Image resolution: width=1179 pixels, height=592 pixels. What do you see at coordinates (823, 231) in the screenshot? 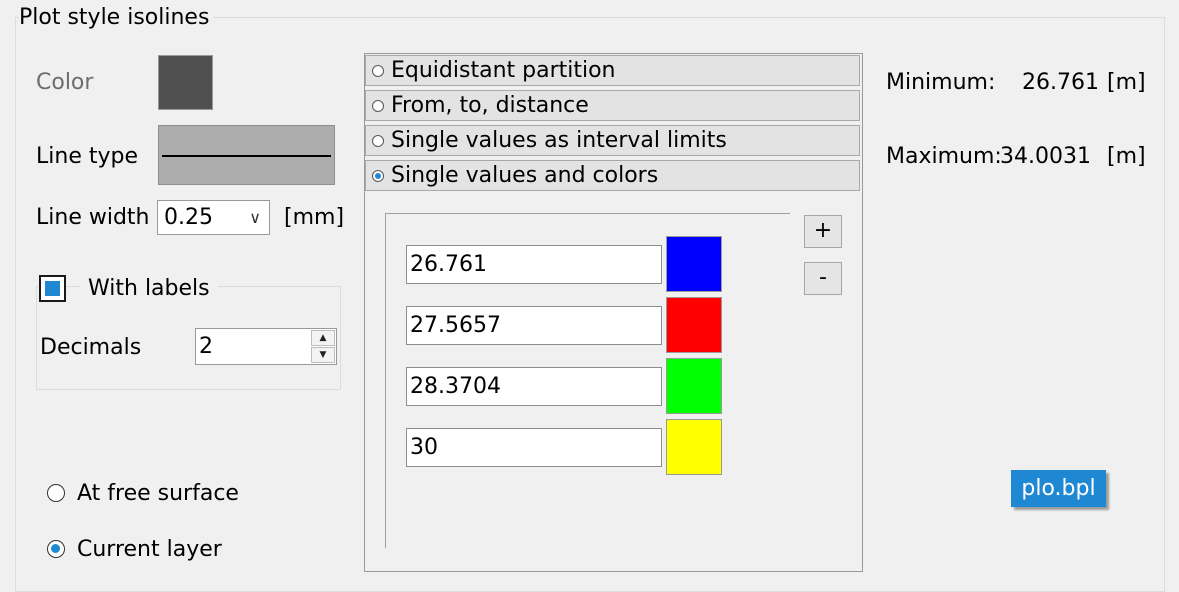
I see `add-value-button: +` at bounding box center [823, 231].